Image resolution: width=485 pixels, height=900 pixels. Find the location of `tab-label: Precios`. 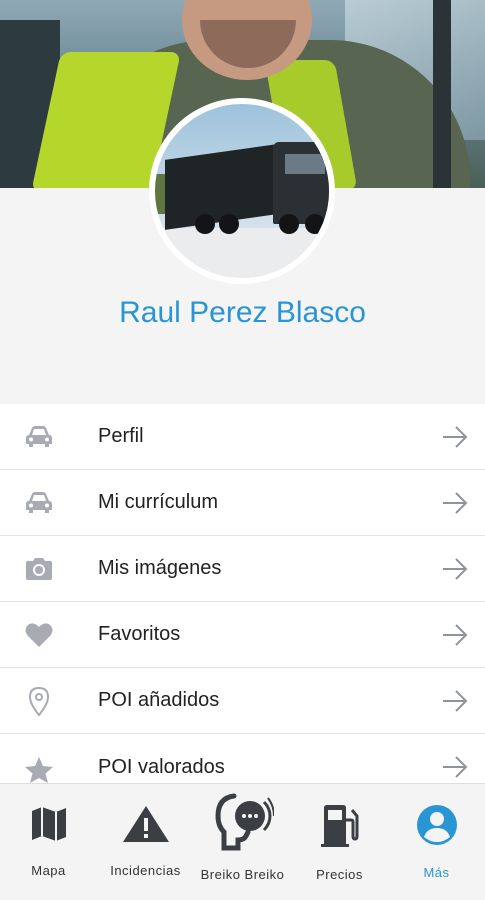

tab-label: Precios is located at coordinates (339, 874).